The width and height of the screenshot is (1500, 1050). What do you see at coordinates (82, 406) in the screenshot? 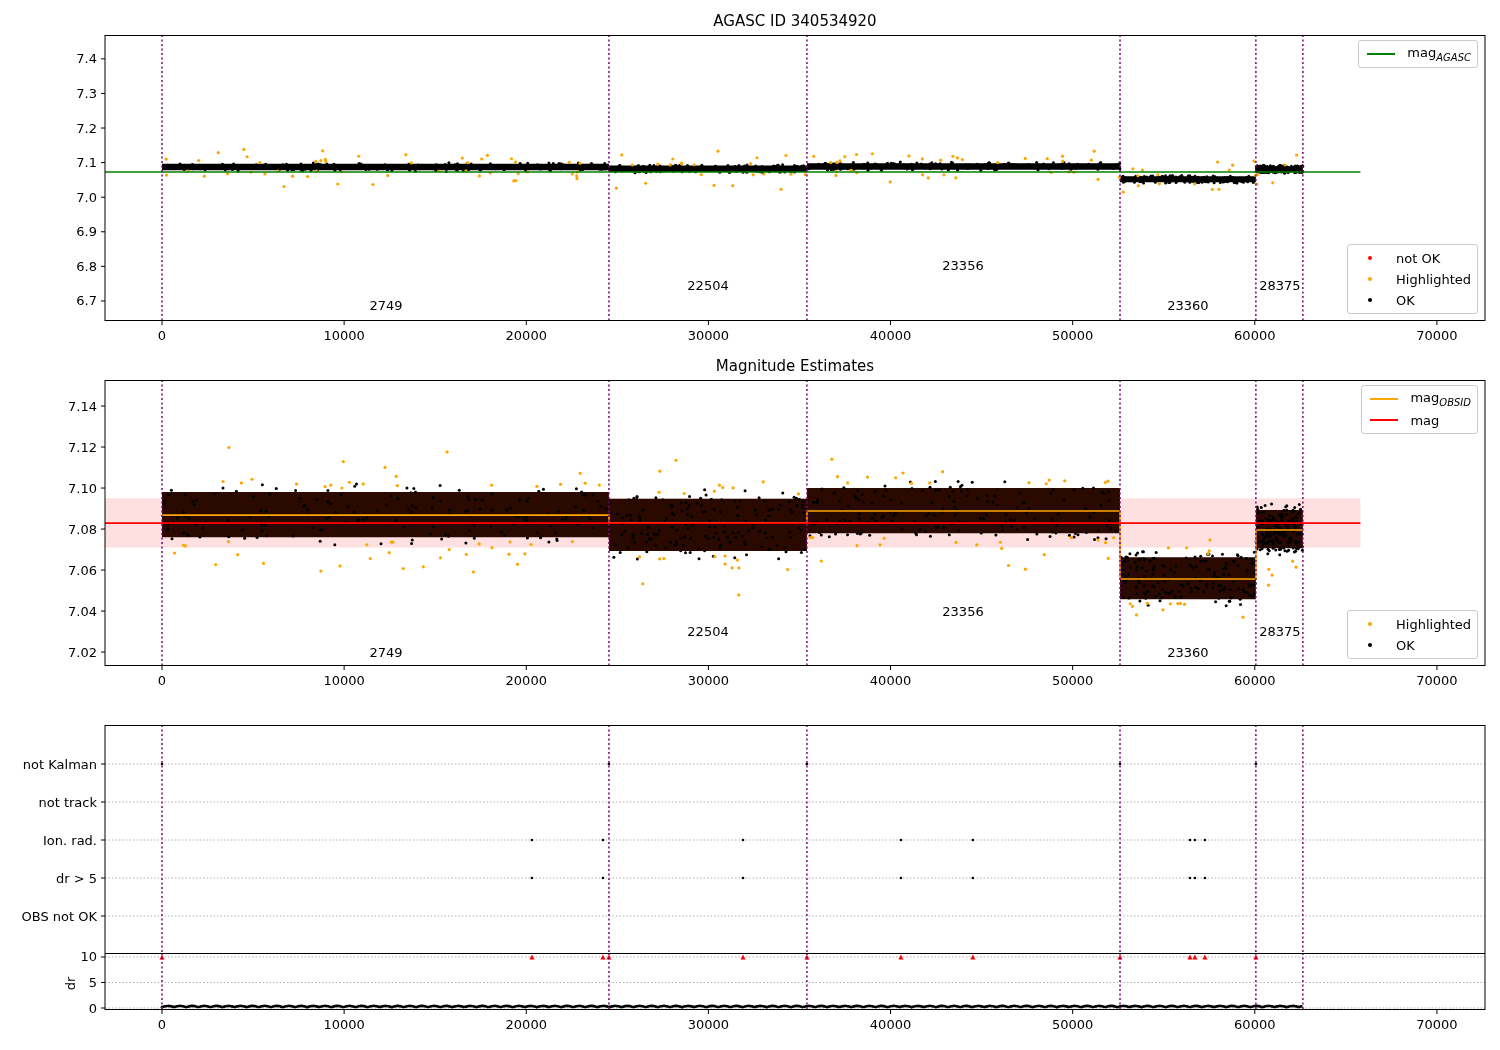
I see `axis-tick-label: 7.14` at bounding box center [82, 406].